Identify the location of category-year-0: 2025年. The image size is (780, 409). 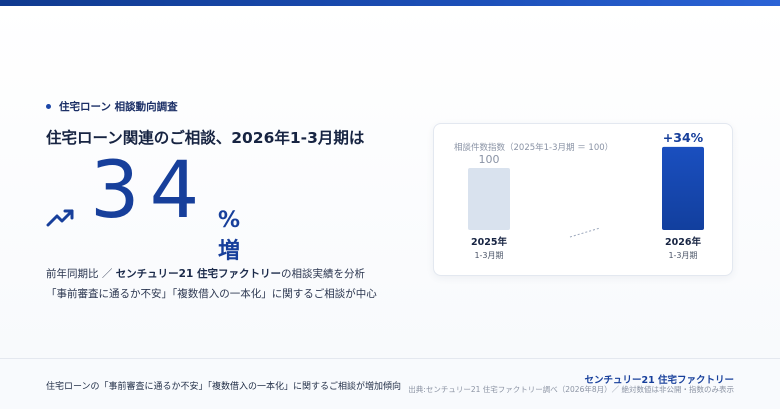
(489, 242).